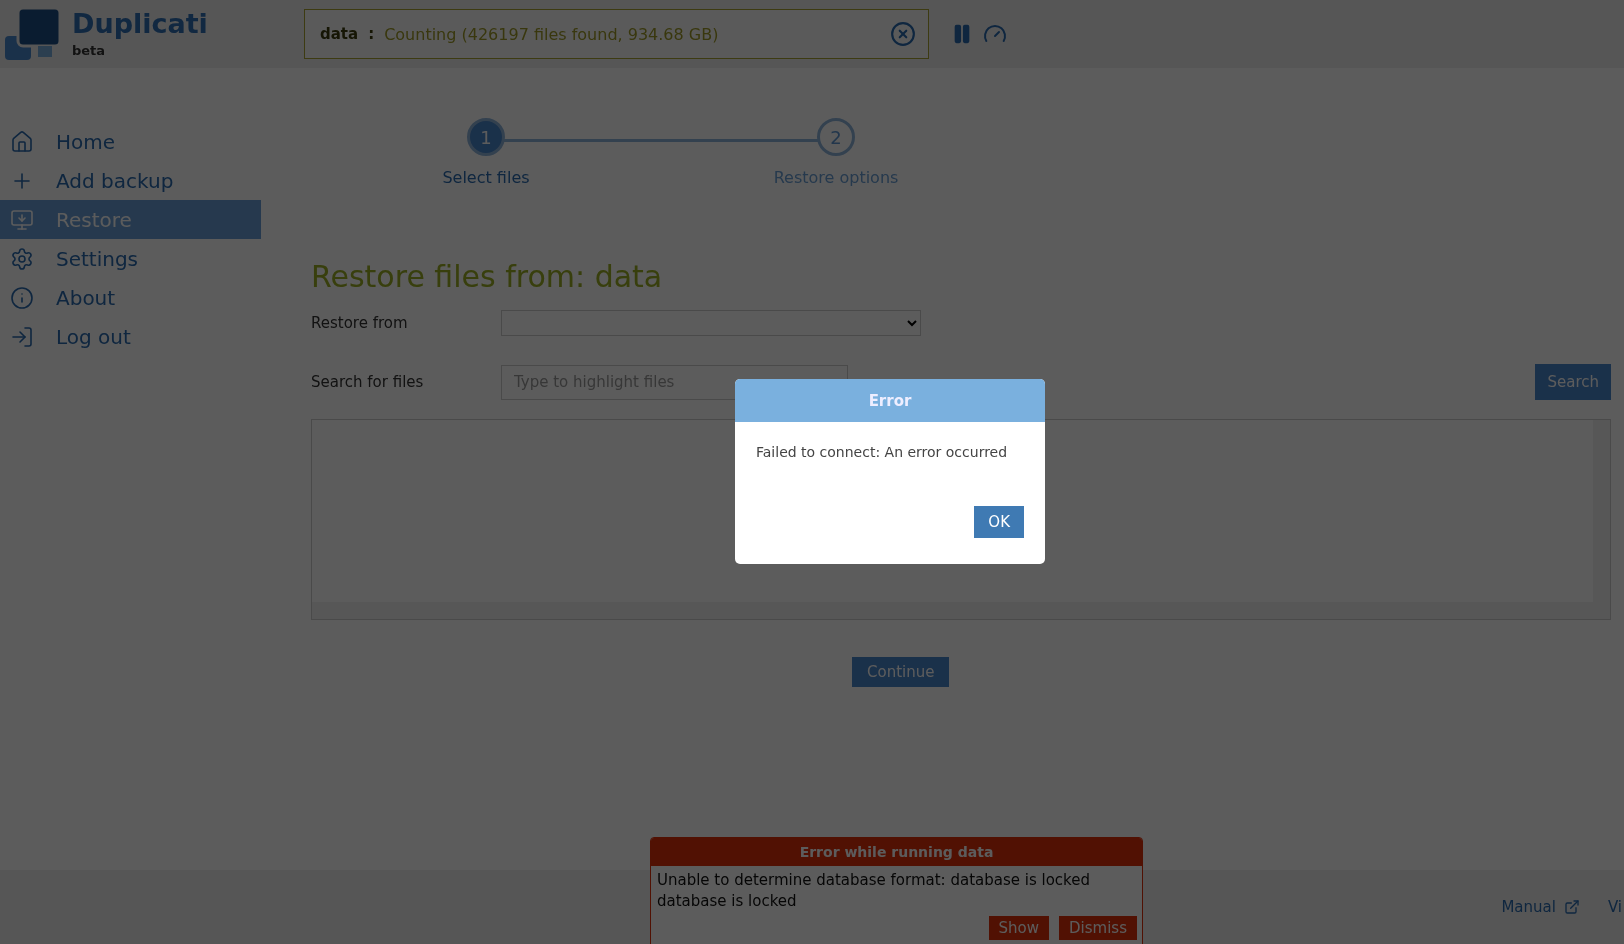 This screenshot has height=944, width=1624. I want to click on app-tag: beta, so click(140, 50).